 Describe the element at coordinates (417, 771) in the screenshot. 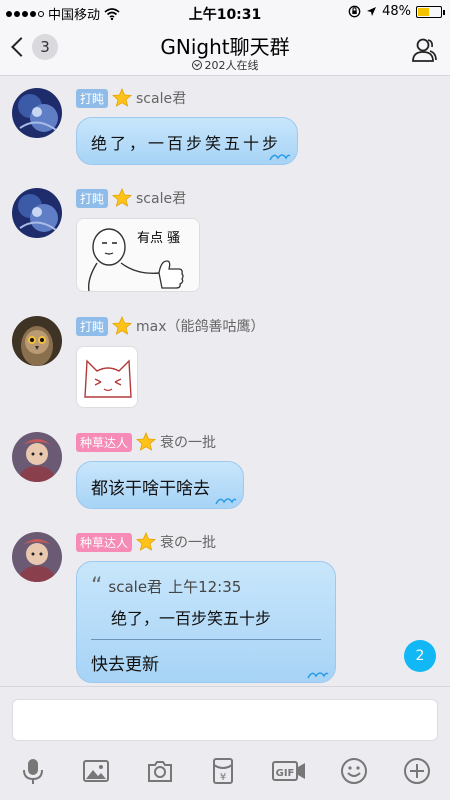

I see `plus-icon` at that location.